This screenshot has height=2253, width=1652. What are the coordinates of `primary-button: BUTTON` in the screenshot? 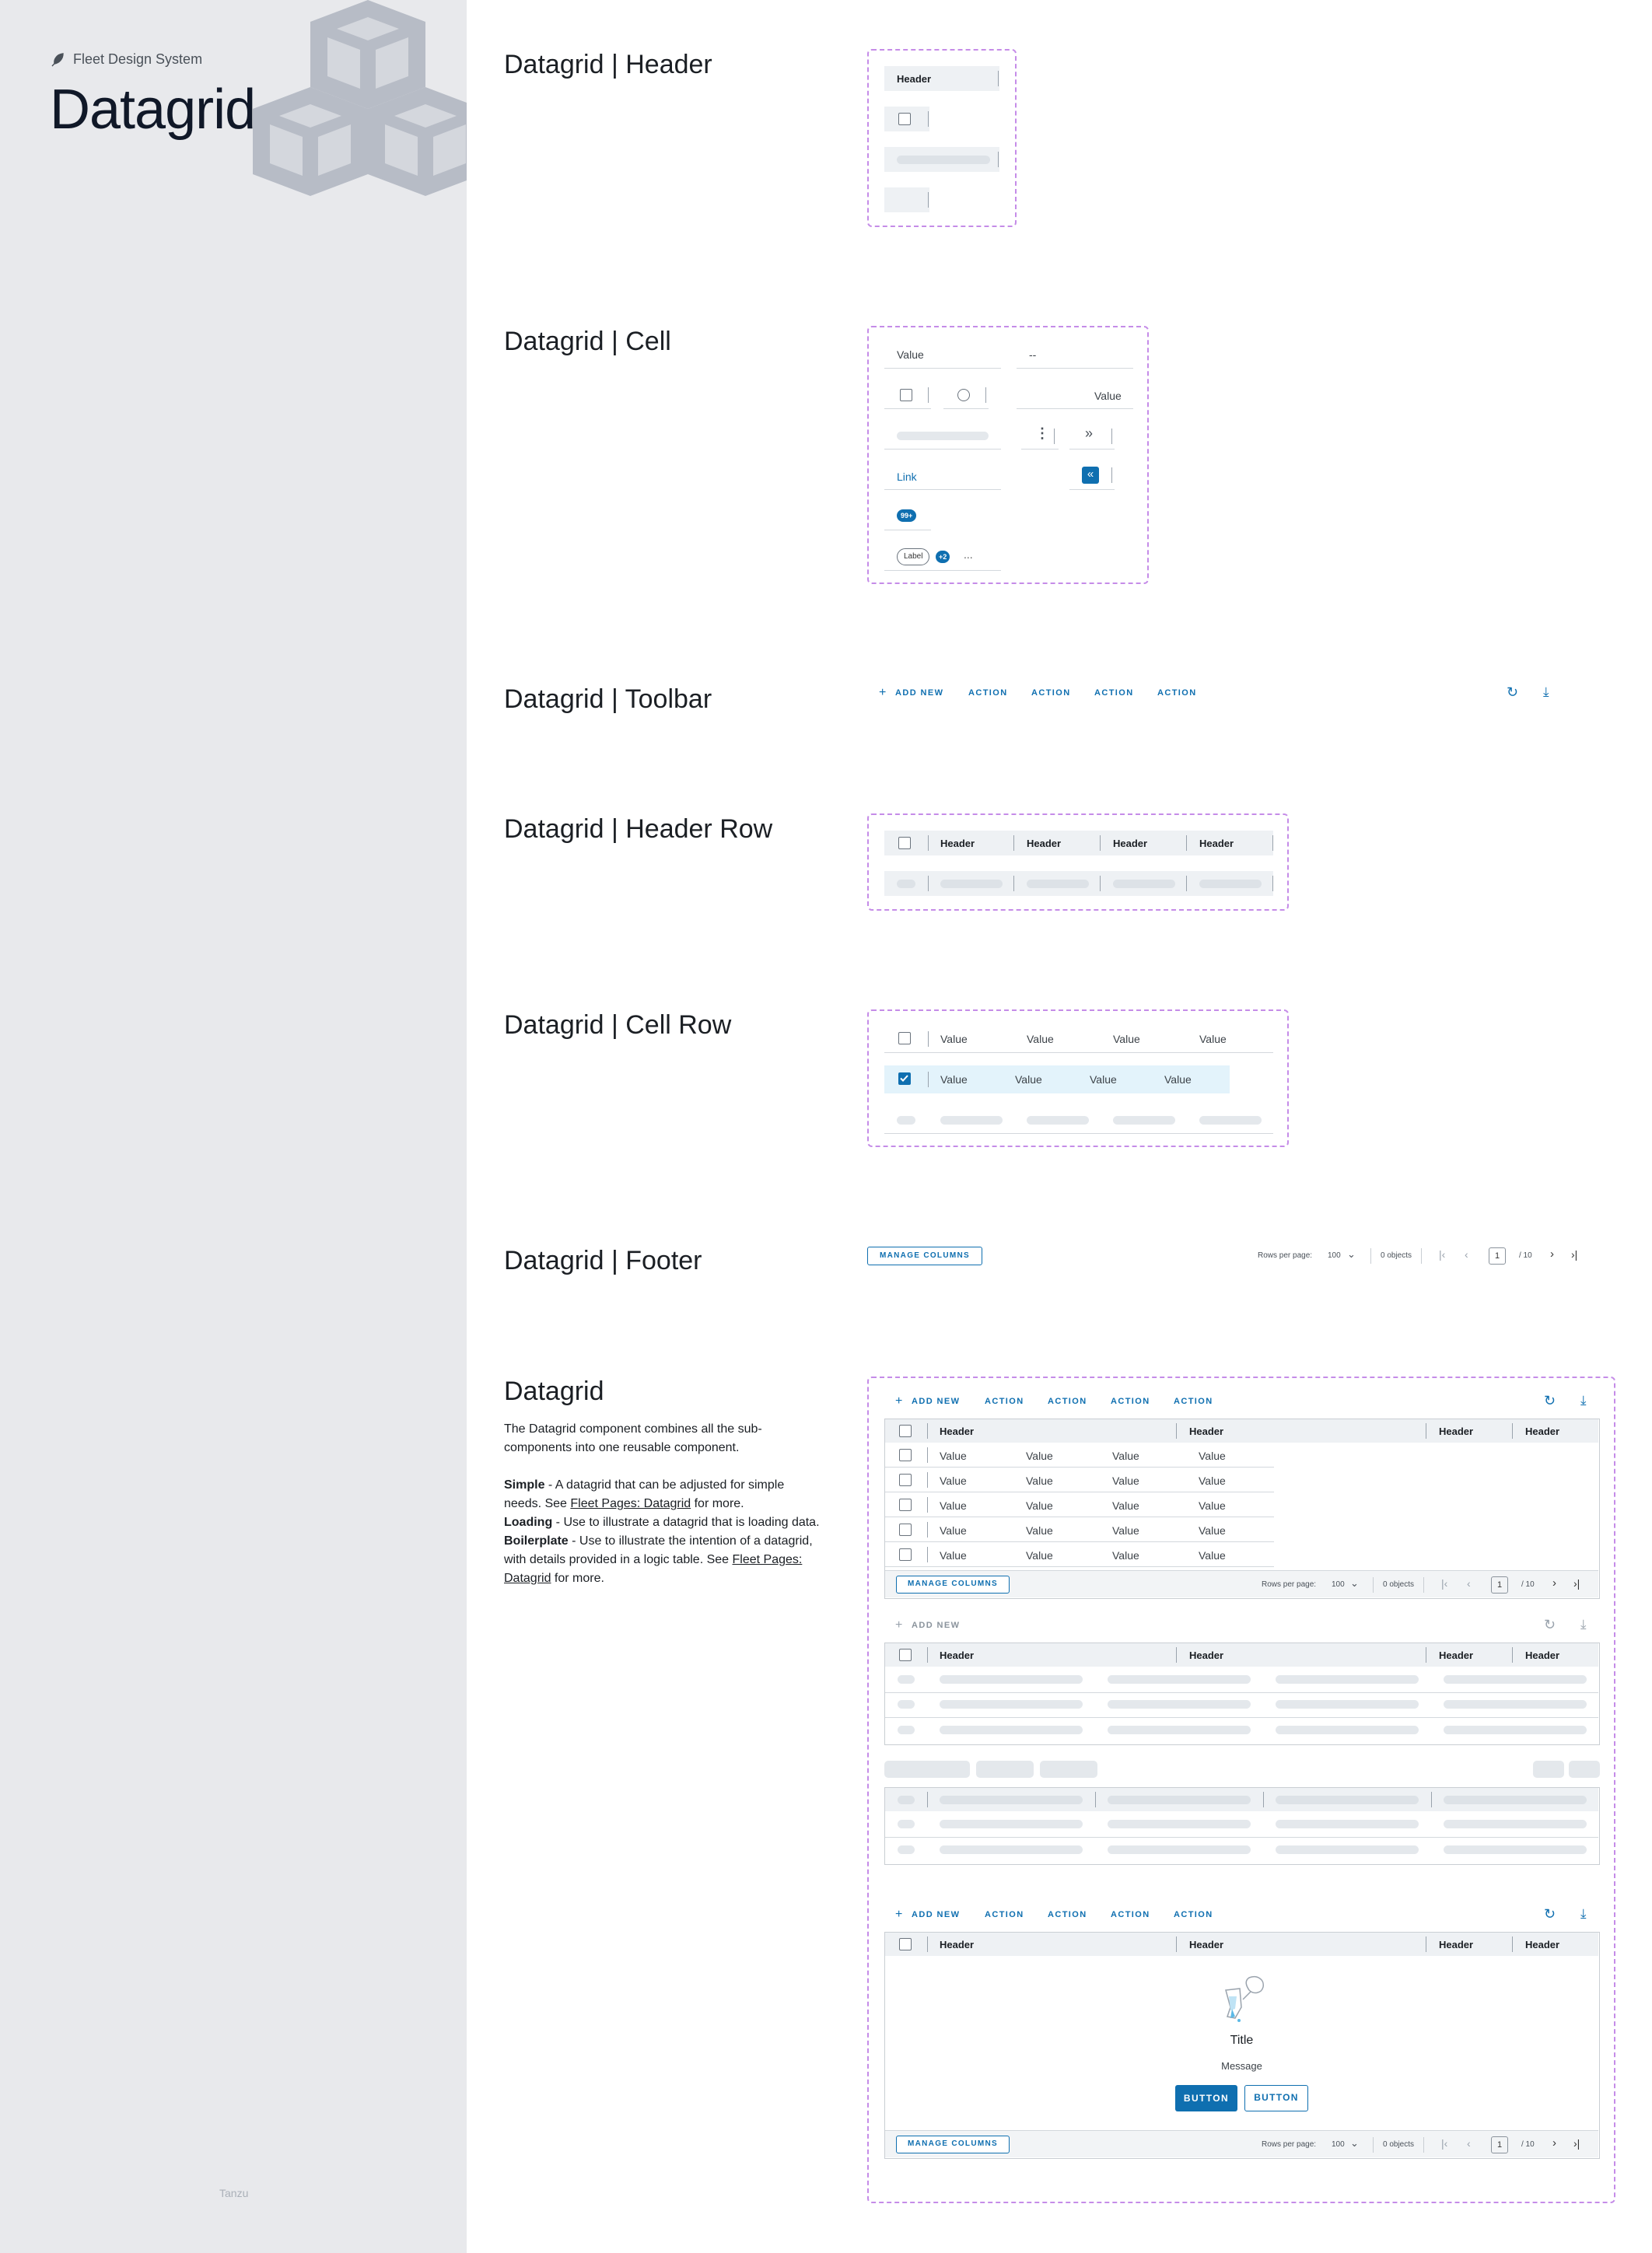 It's located at (1206, 2098).